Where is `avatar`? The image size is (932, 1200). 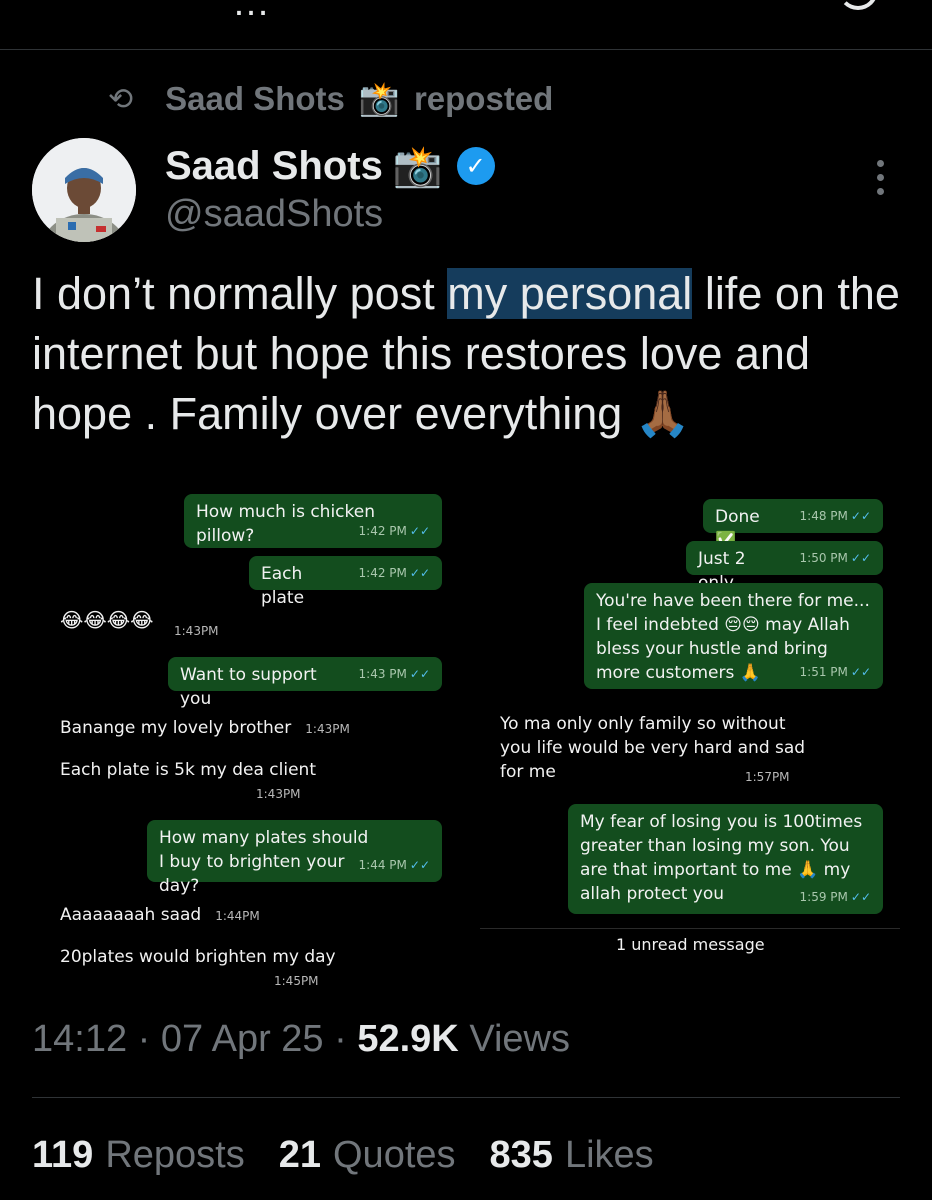 avatar is located at coordinates (84, 190).